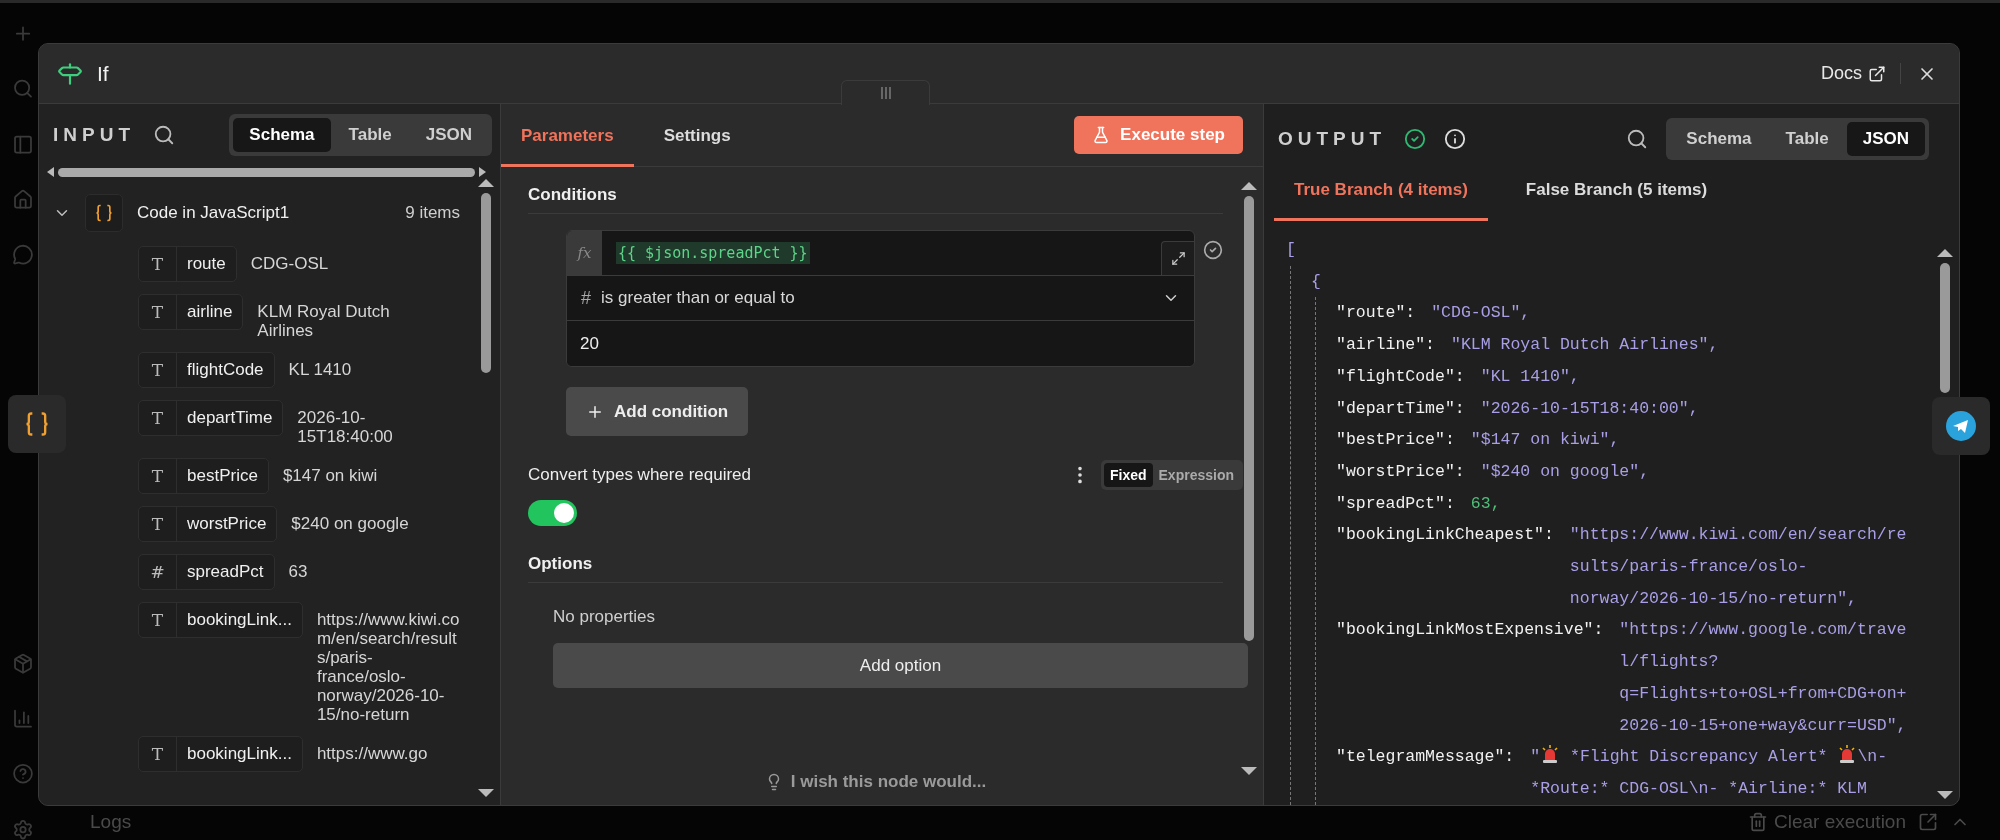  I want to click on panel-title: OUTPUT, so click(1332, 139).